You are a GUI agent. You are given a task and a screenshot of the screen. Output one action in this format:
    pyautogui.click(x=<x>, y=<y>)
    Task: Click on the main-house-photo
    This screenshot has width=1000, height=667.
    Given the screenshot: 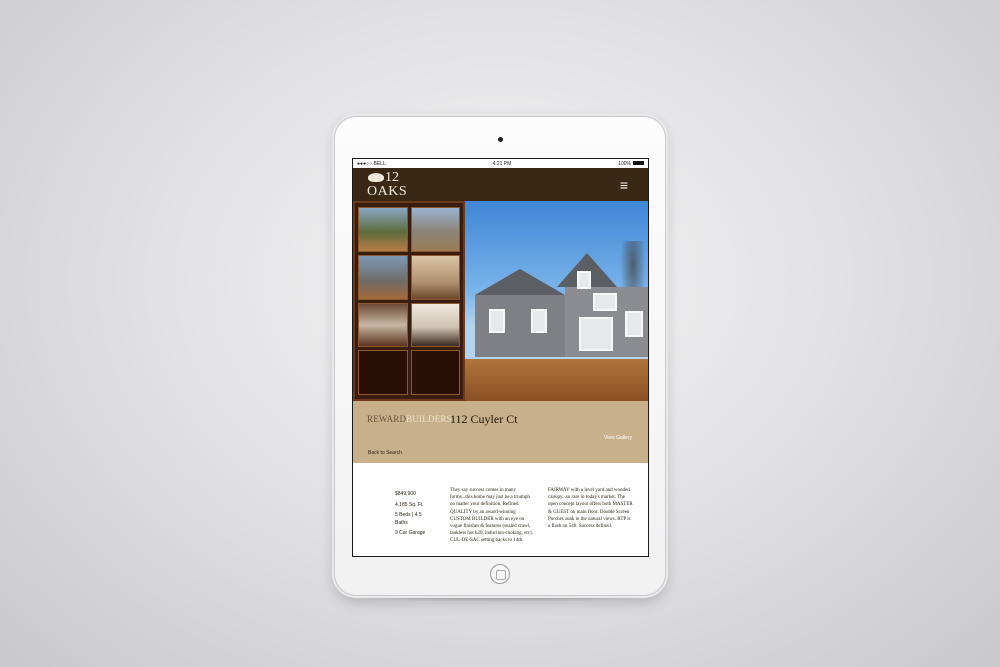 What is the action you would take?
    pyautogui.click(x=556, y=301)
    